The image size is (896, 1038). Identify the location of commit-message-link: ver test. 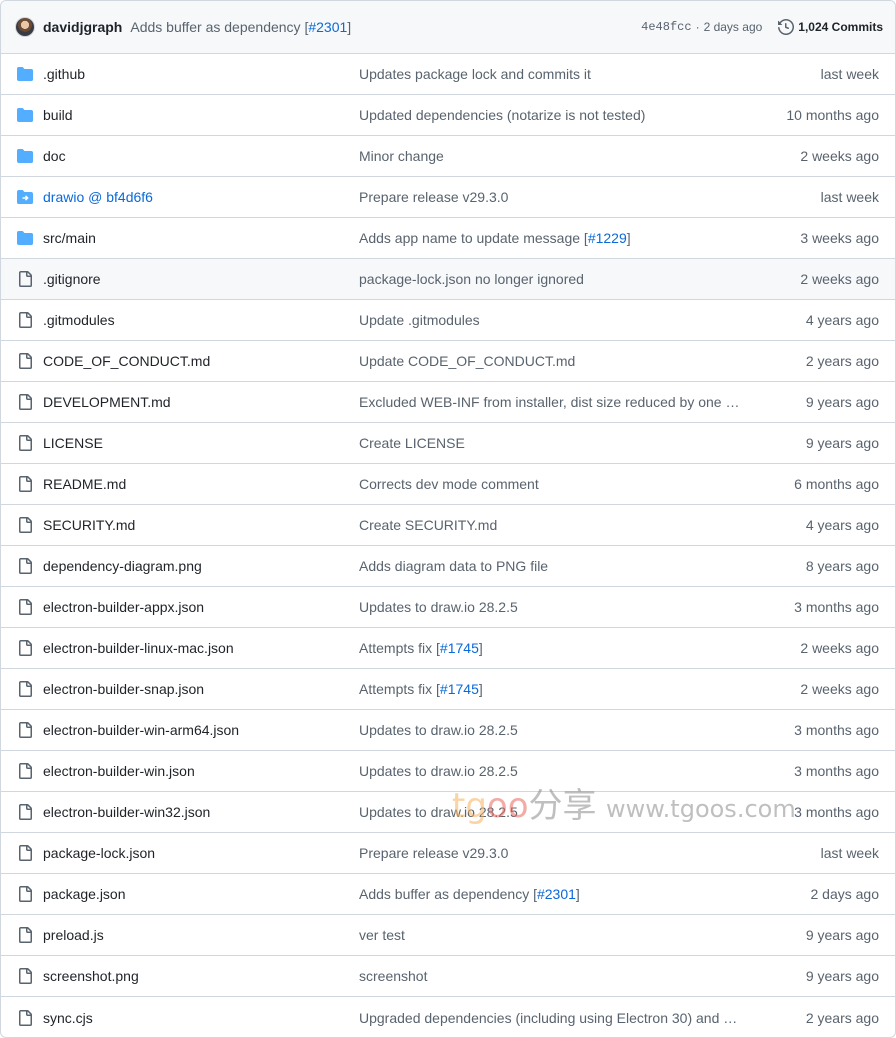
(551, 935).